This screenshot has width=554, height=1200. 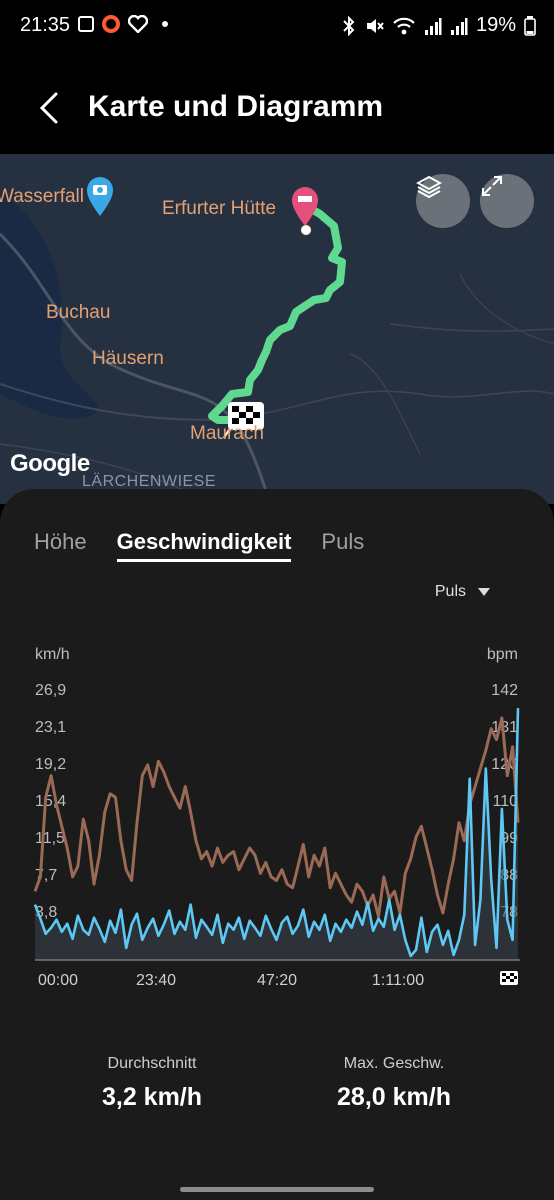 What do you see at coordinates (277, 980) in the screenshot?
I see `x-tick-label: 47:20` at bounding box center [277, 980].